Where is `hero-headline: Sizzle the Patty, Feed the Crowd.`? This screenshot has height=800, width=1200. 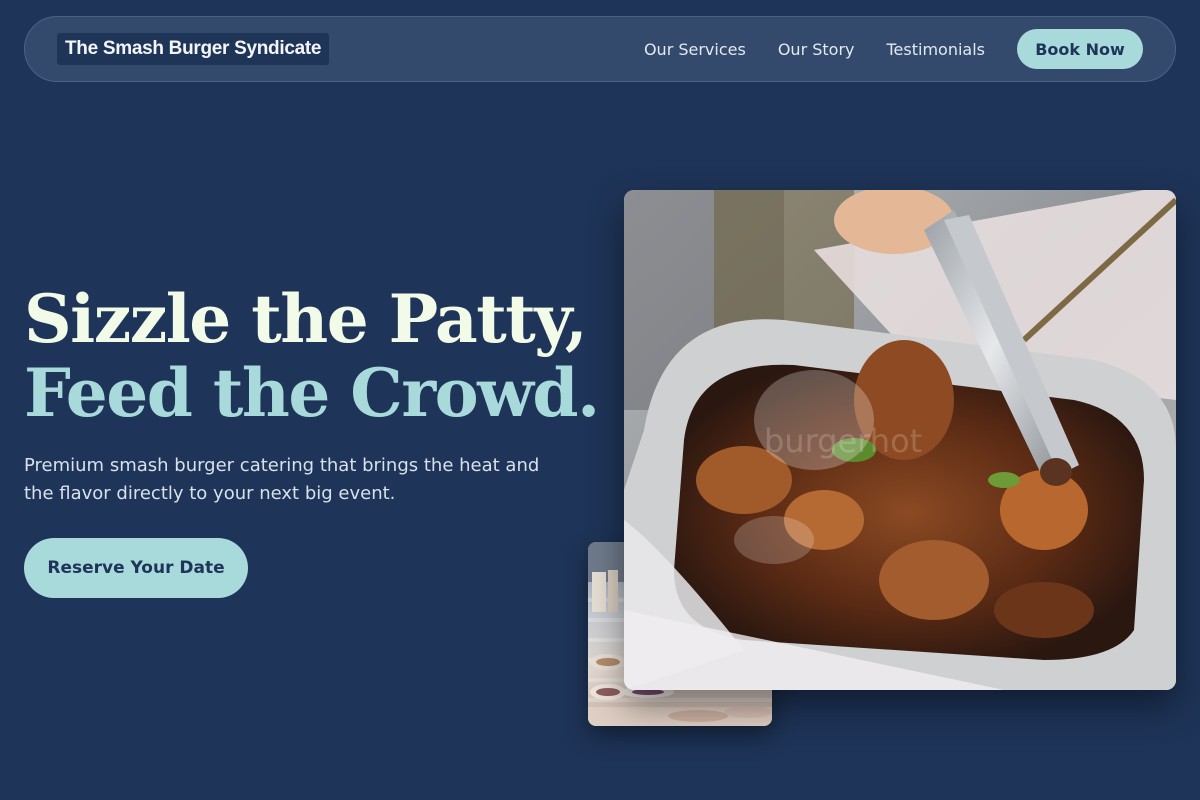
hero-headline: Sizzle the Patty, Feed the Crowd. is located at coordinates (312, 356).